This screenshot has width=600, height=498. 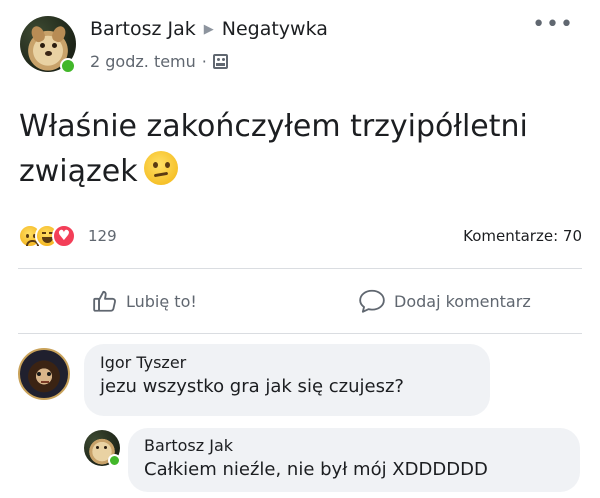 I want to click on comments-count-link: Komentarze: 70, so click(x=522, y=236).